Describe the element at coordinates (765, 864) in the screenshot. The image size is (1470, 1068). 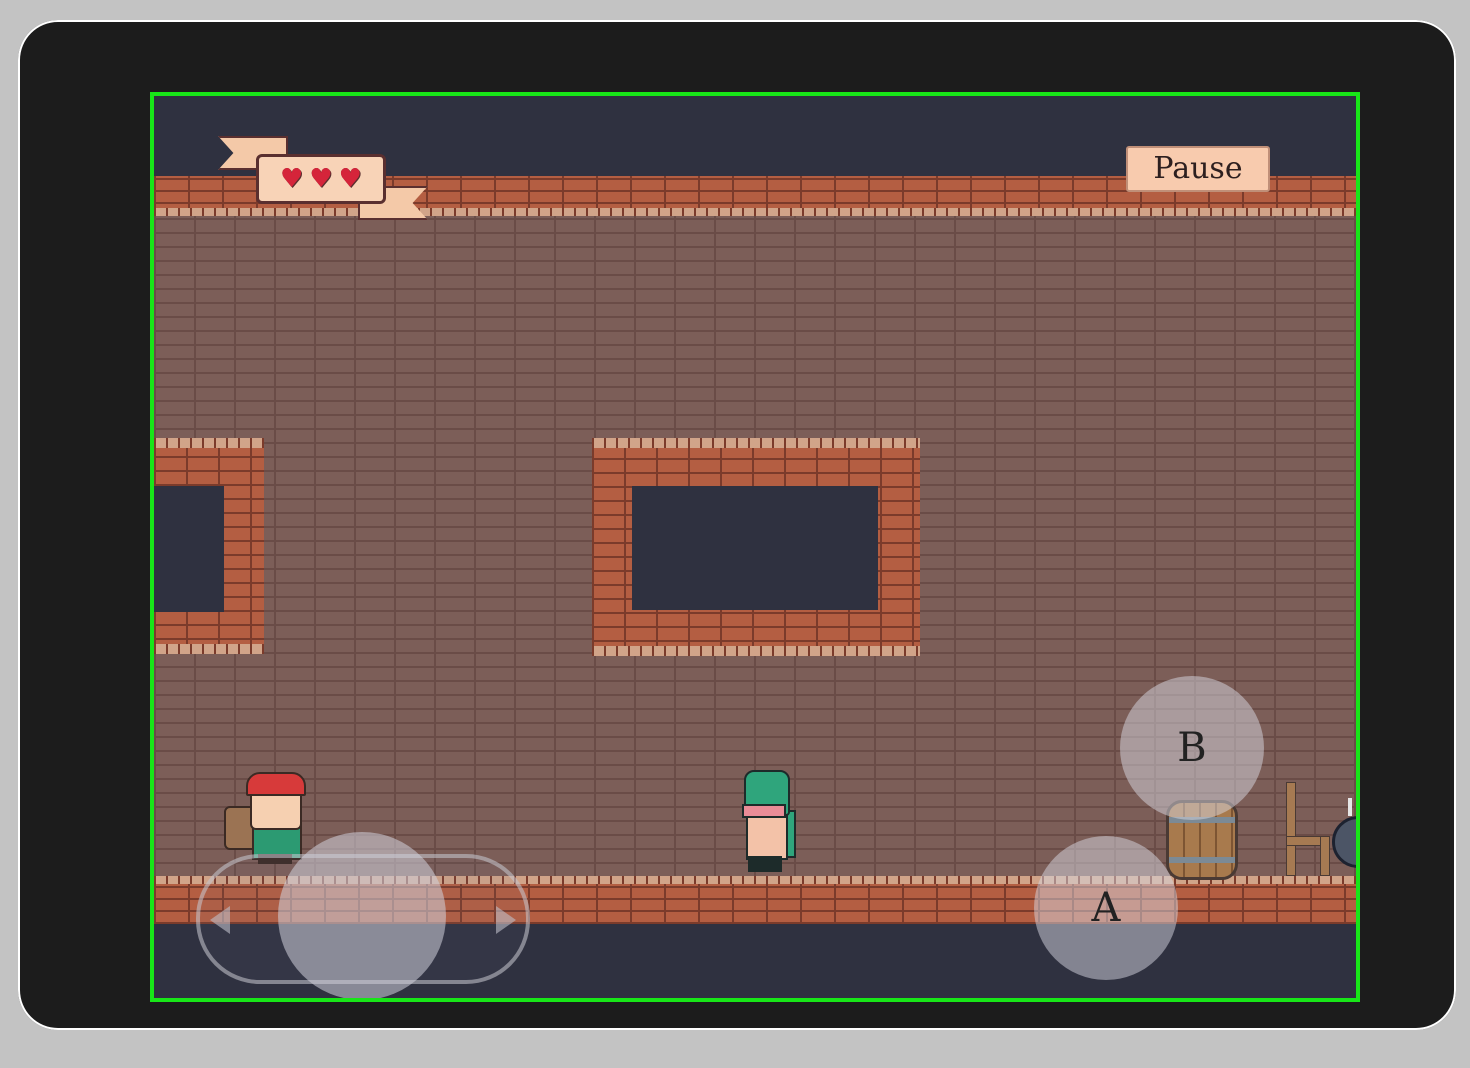
I see `enemy-legs` at that location.